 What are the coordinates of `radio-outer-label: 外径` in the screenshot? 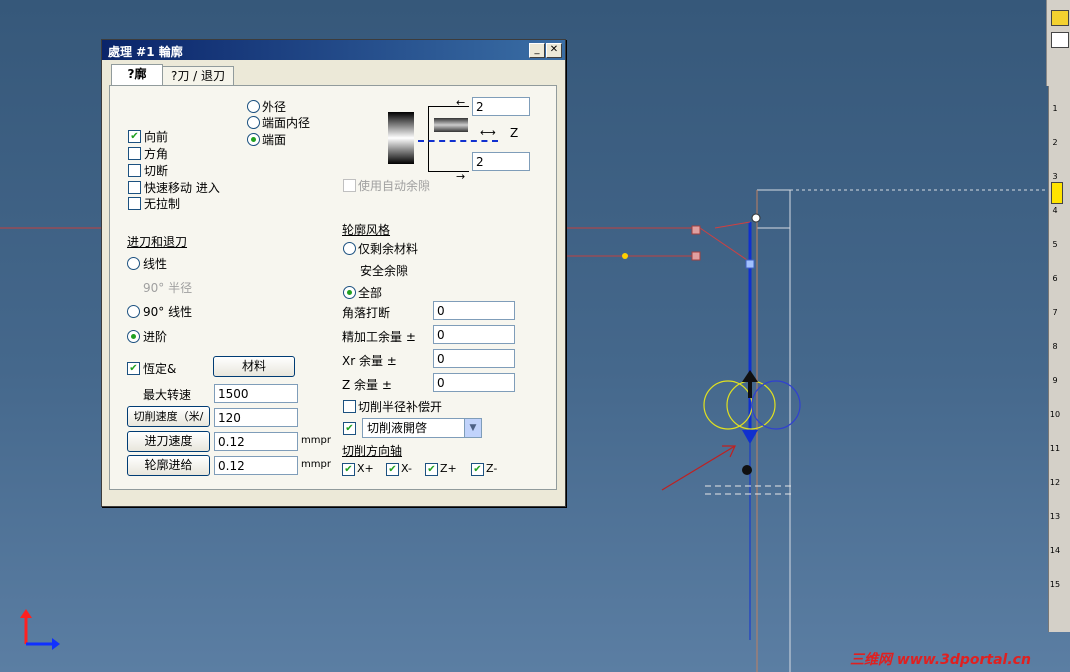 It's located at (274, 107).